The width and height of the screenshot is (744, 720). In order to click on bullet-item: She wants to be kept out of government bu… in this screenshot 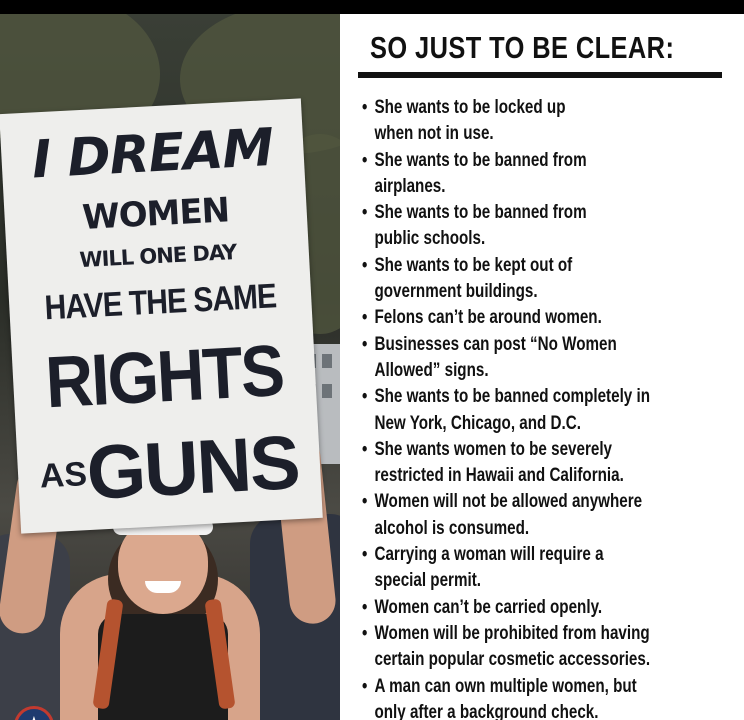, I will do `click(549, 278)`.